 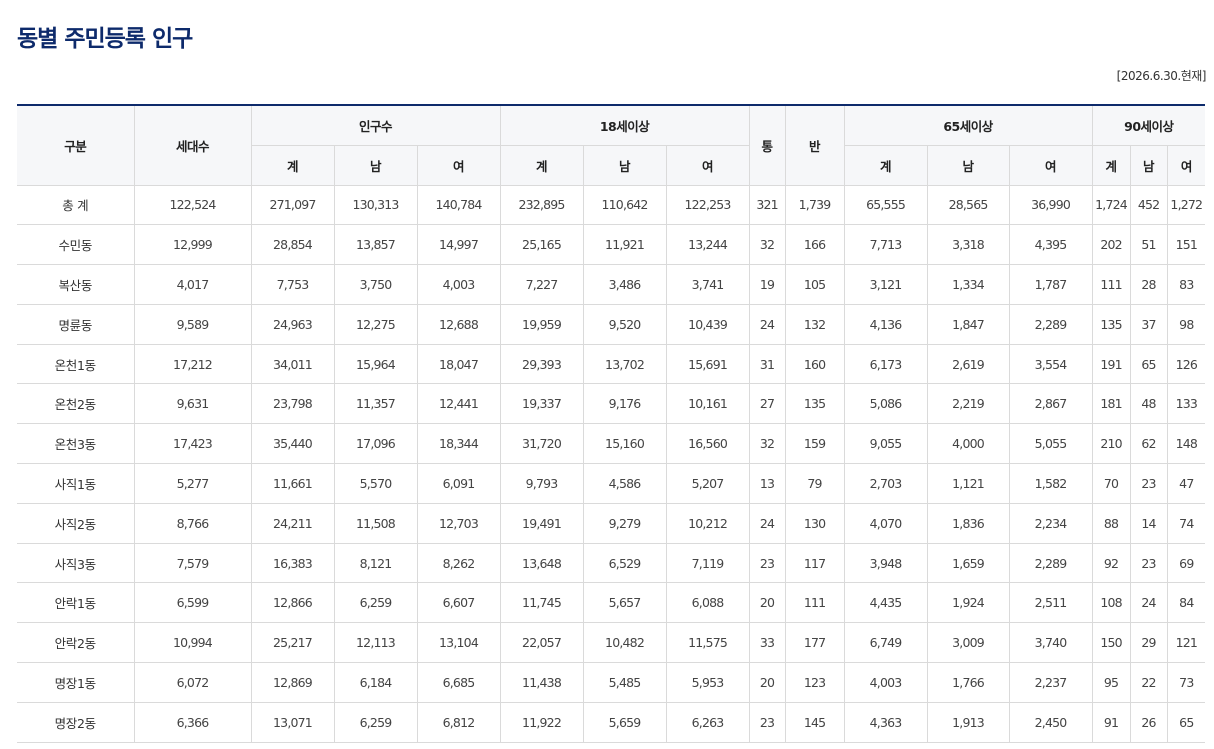 What do you see at coordinates (1186, 364) in the screenshot?
I see `cell-senior90-female: 126` at bounding box center [1186, 364].